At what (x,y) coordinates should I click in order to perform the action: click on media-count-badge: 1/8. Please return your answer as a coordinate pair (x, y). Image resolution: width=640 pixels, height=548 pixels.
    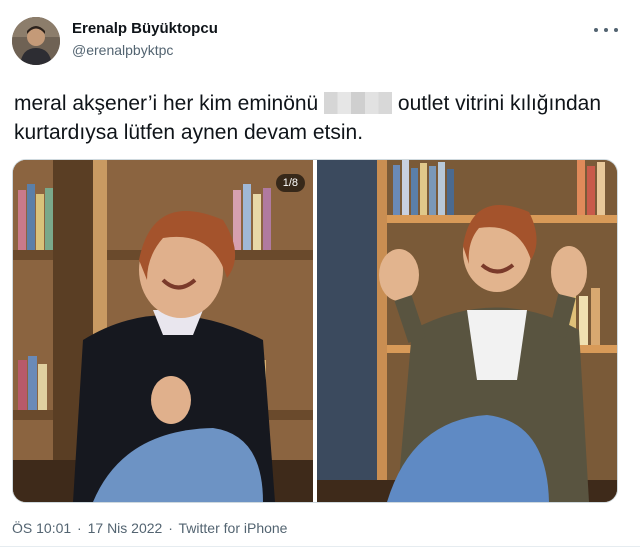
    Looking at the image, I should click on (290, 183).